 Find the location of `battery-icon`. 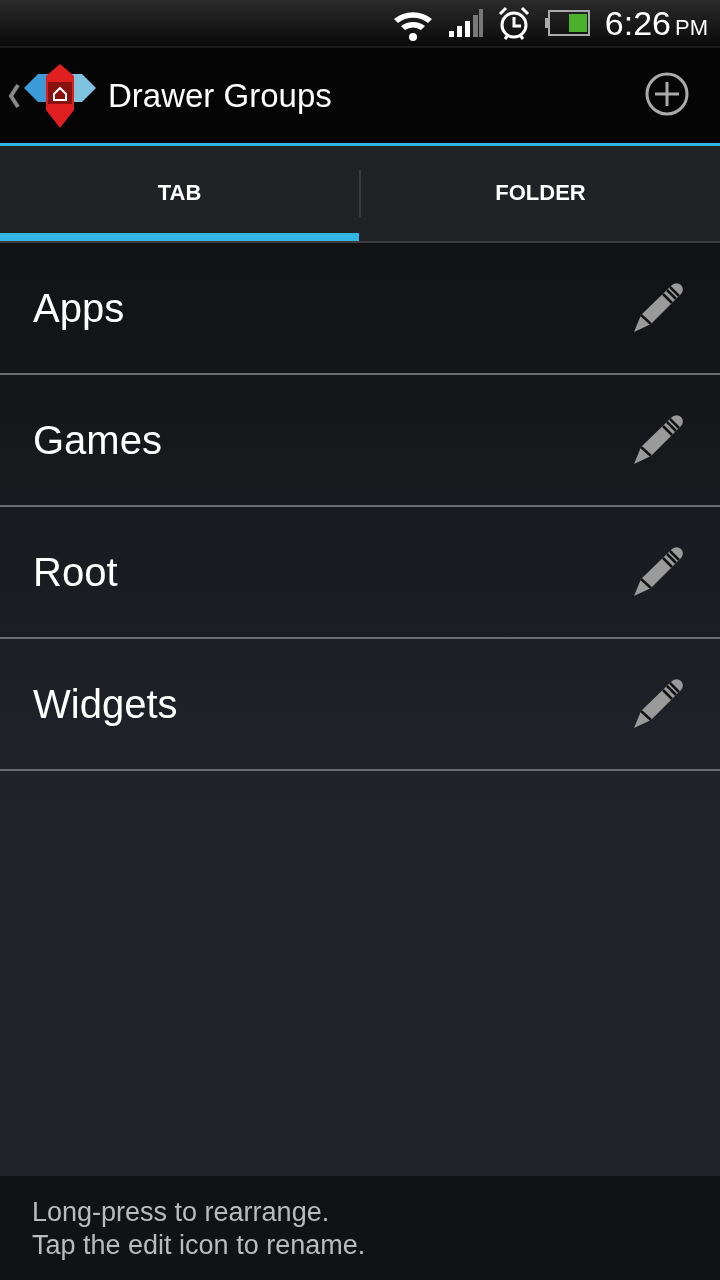

battery-icon is located at coordinates (567, 23).